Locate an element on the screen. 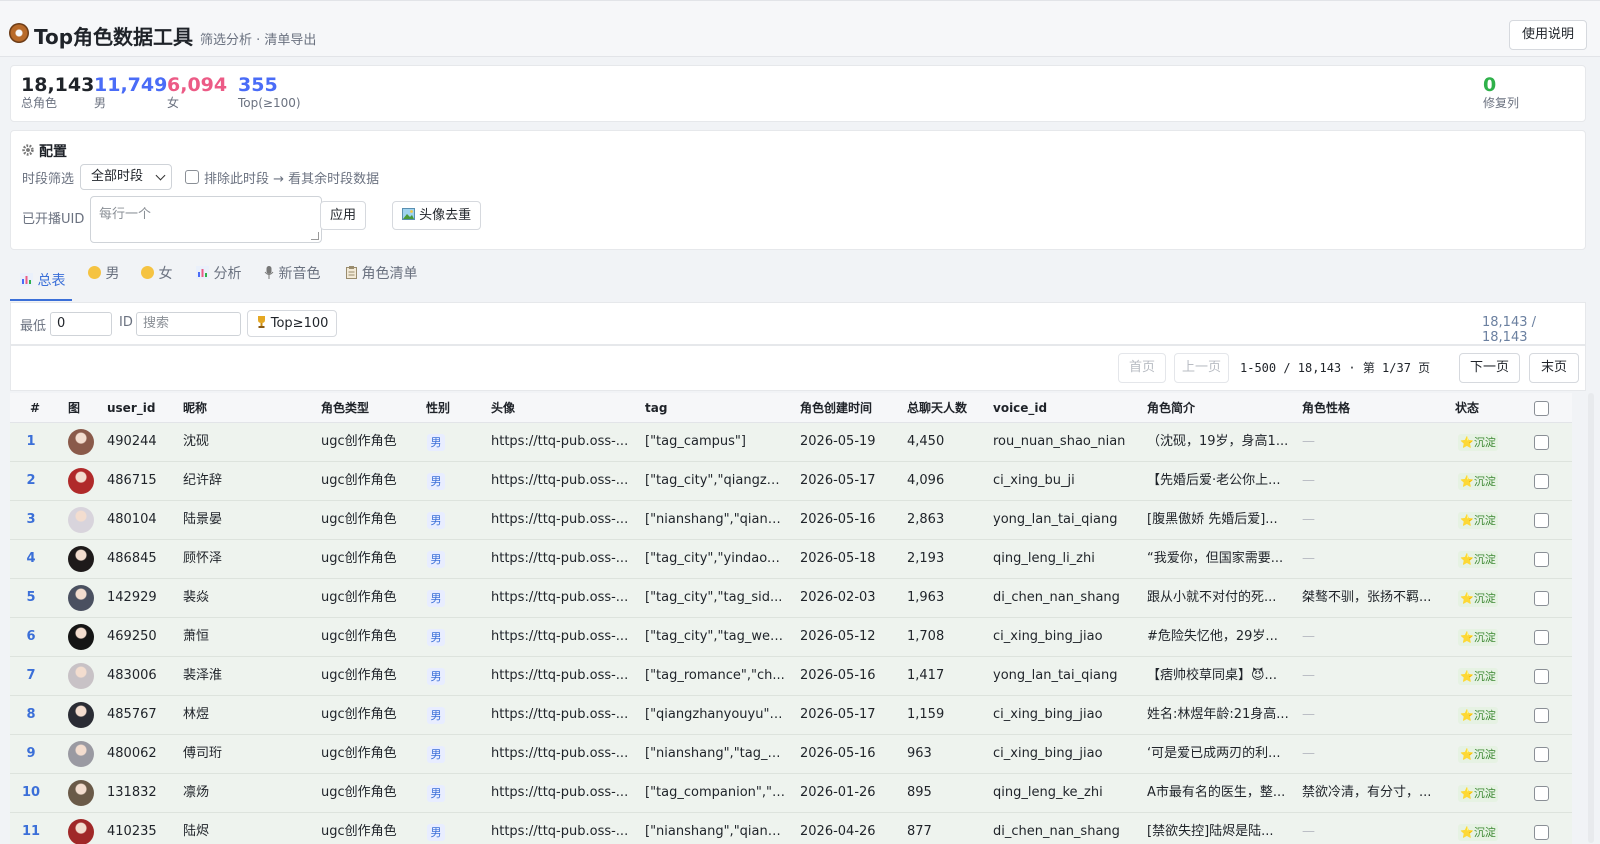 Image resolution: width=1600 pixels, height=844 pixels. top-filter-label: Top≥100 is located at coordinates (299, 323).